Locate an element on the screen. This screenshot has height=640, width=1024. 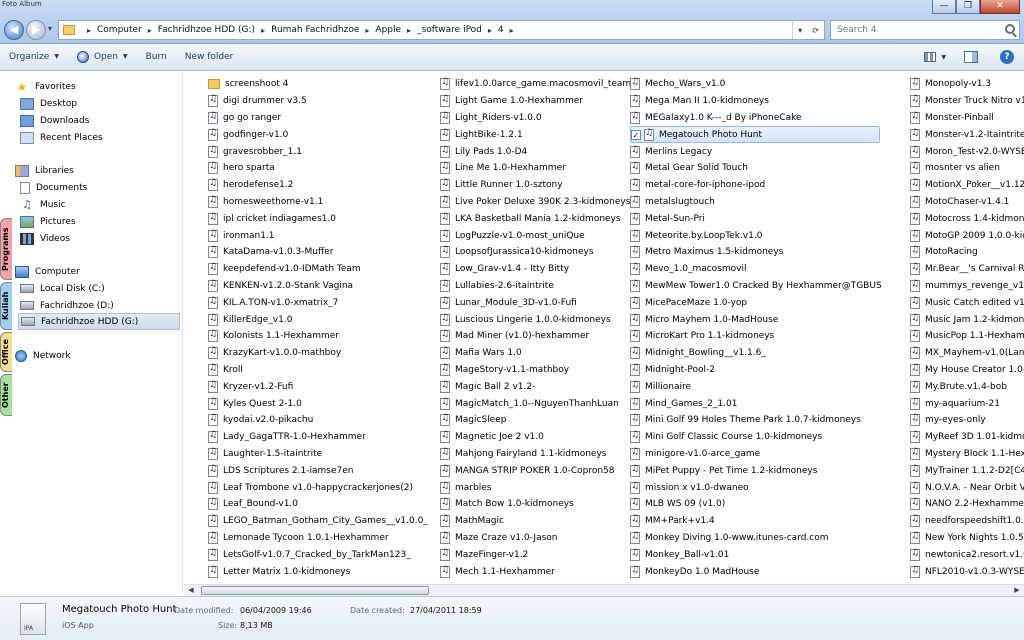
scroll-left-icon: ◀ is located at coordinates (191, 590).